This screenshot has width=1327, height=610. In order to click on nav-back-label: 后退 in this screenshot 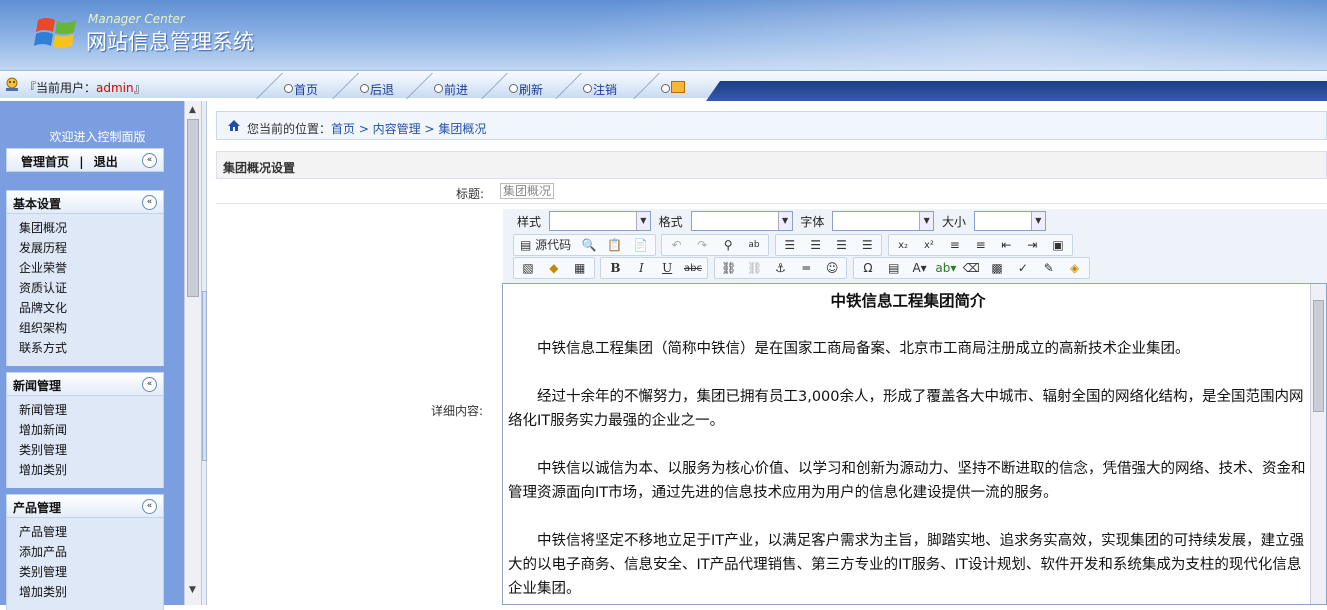, I will do `click(382, 89)`.